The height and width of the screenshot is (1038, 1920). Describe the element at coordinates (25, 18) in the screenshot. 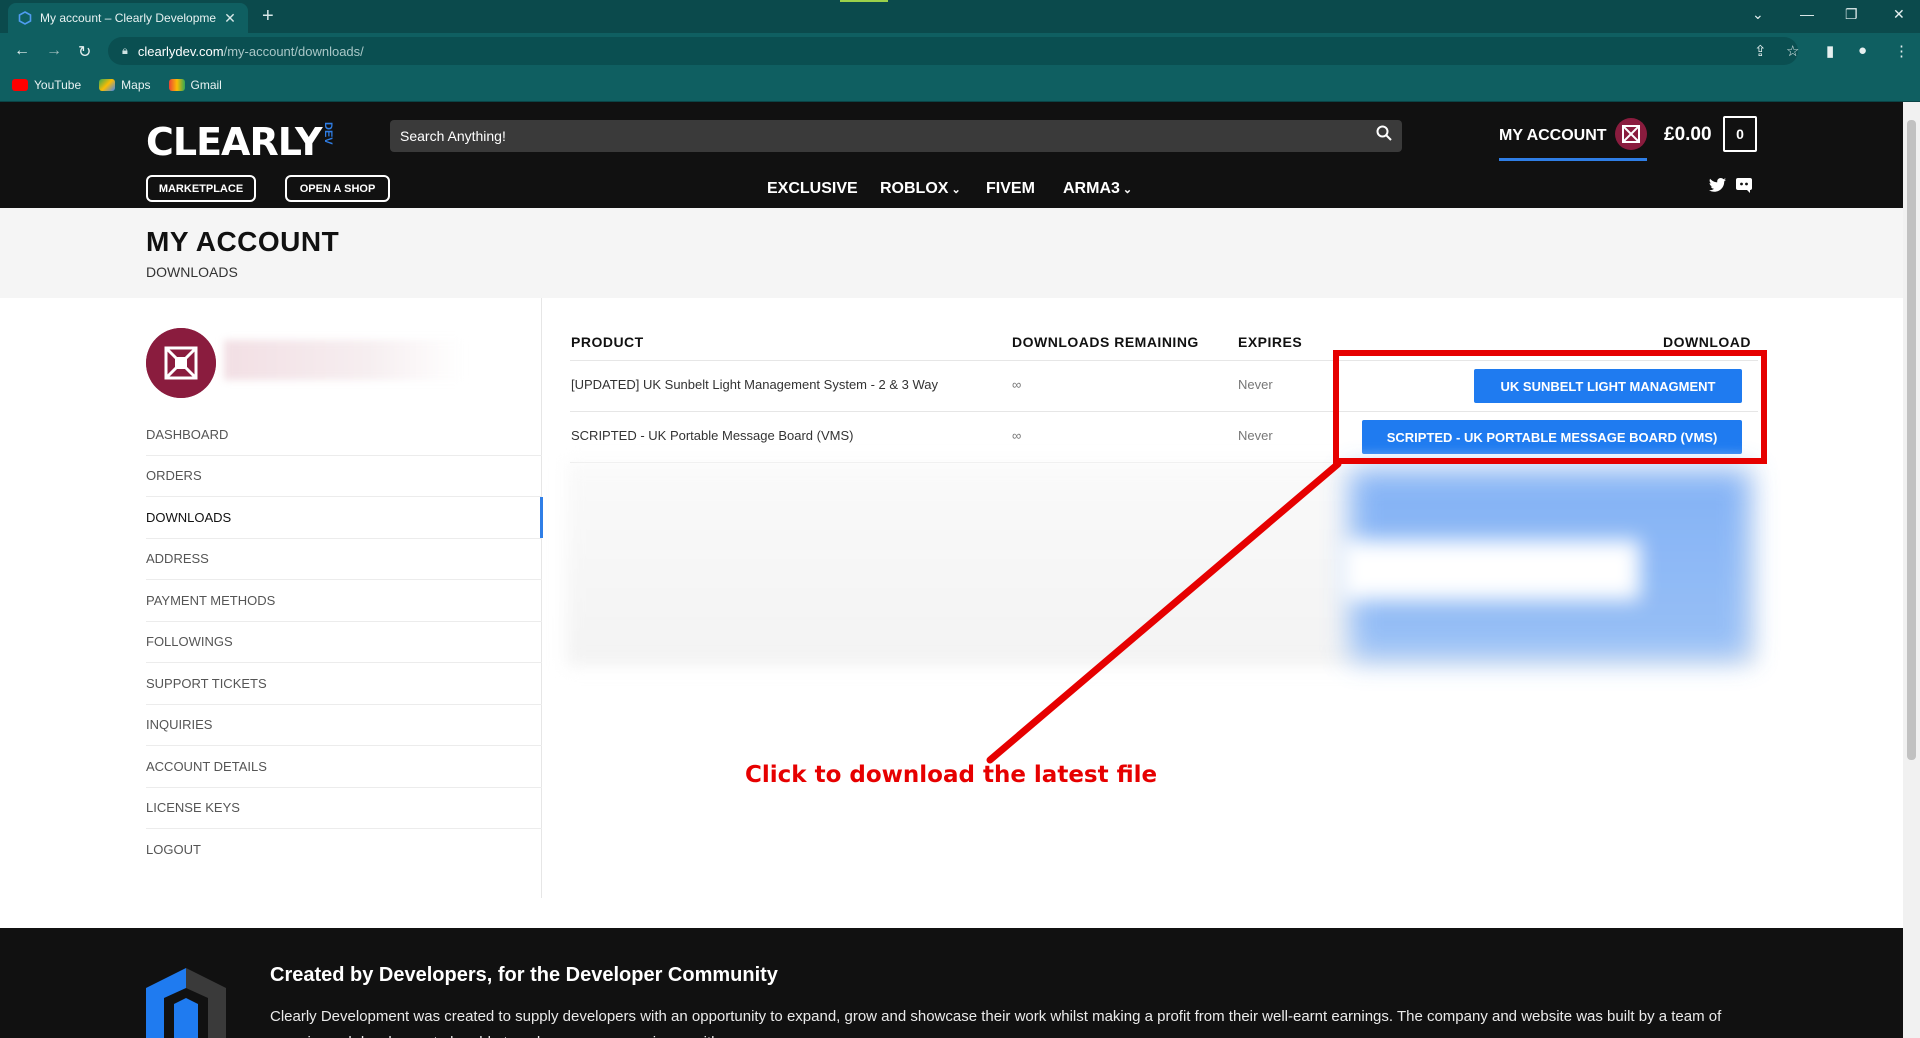

I see `site-favicon-icon` at that location.